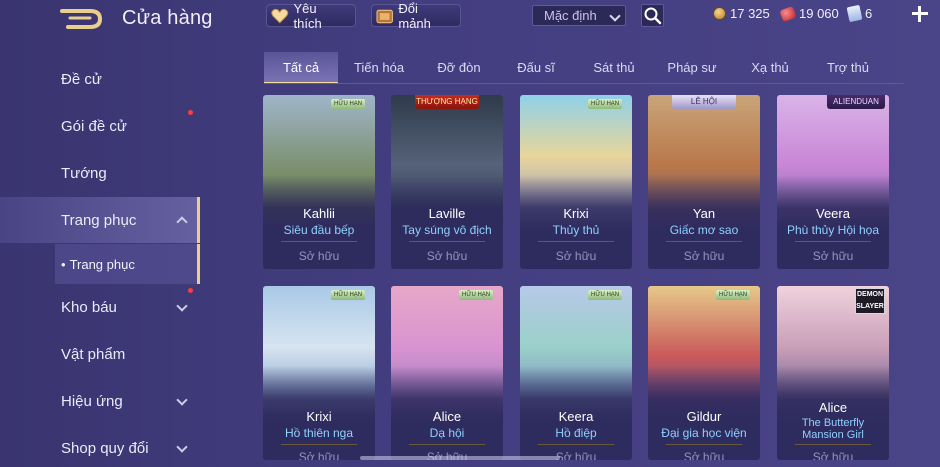 Image resolution: width=940 pixels, height=467 pixels. What do you see at coordinates (94, 126) in the screenshot?
I see `sidebar-item-label: Gói đề cử` at bounding box center [94, 126].